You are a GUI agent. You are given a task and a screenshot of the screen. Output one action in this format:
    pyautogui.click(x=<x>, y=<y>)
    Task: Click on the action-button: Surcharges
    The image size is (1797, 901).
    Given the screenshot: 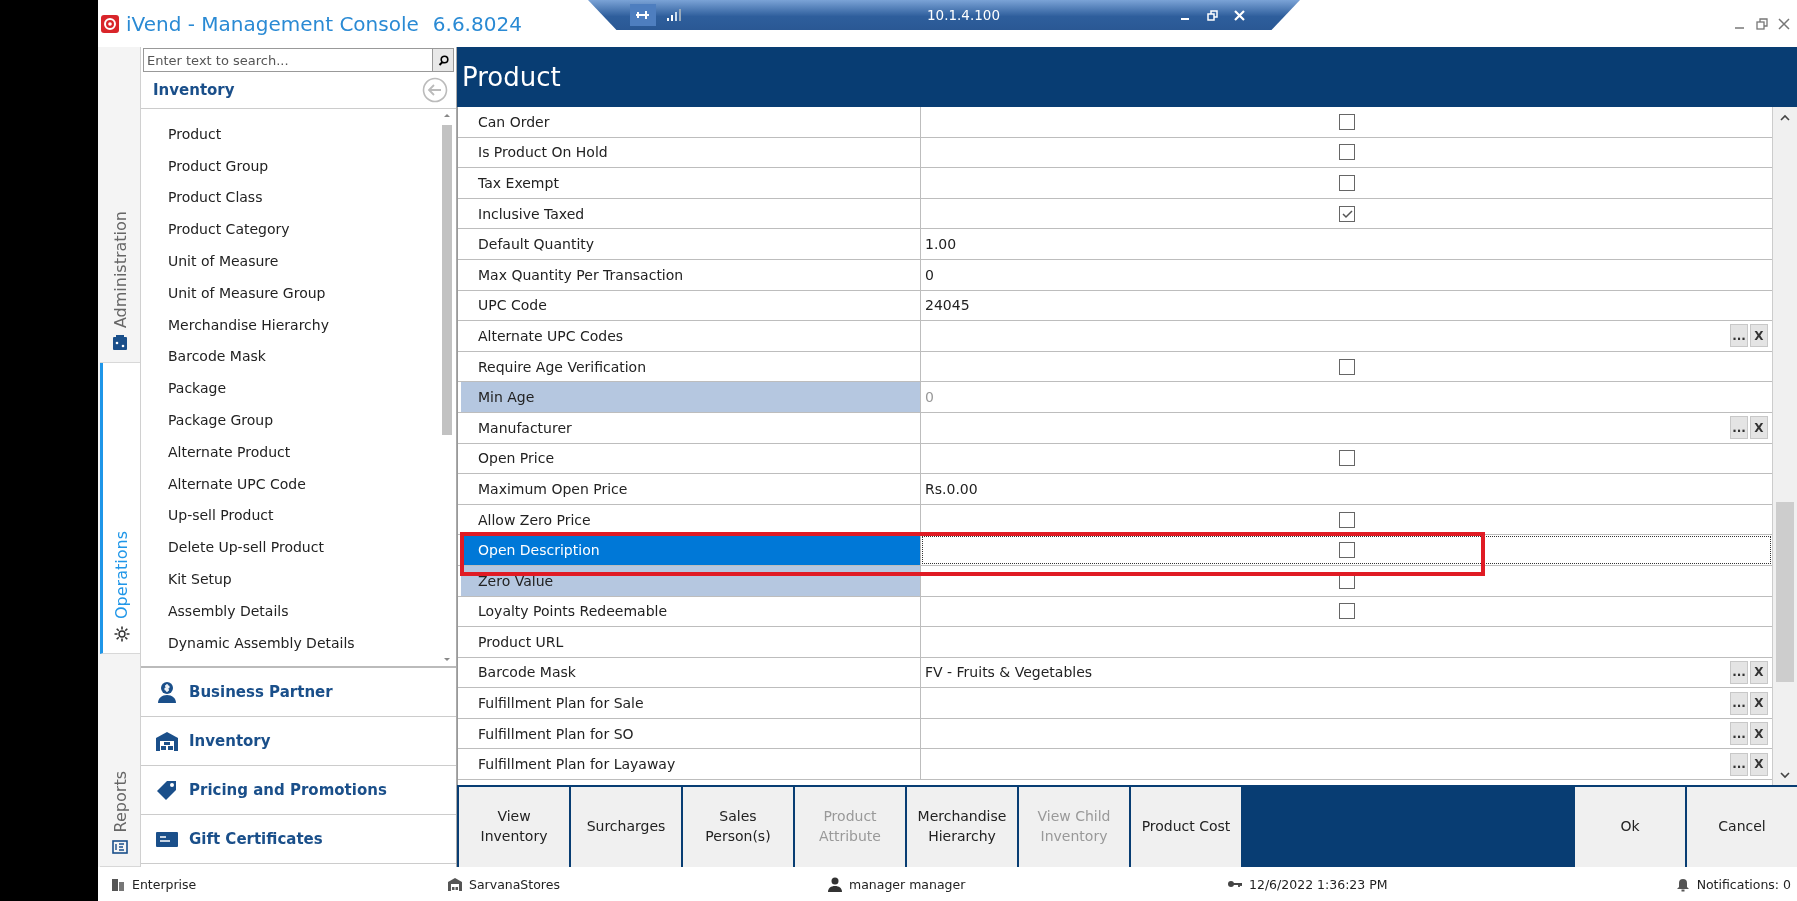 What is the action you would take?
    pyautogui.click(x=626, y=827)
    